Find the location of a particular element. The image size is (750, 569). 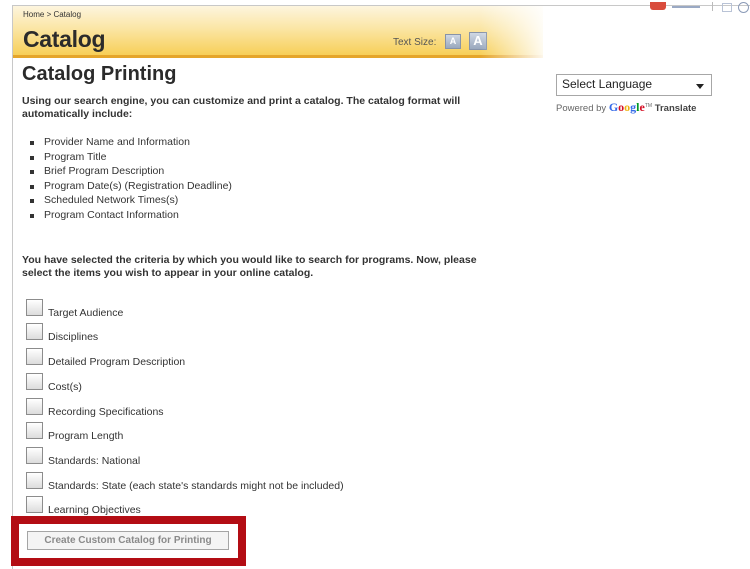

learning-objectives-checkbox is located at coordinates (34, 504).